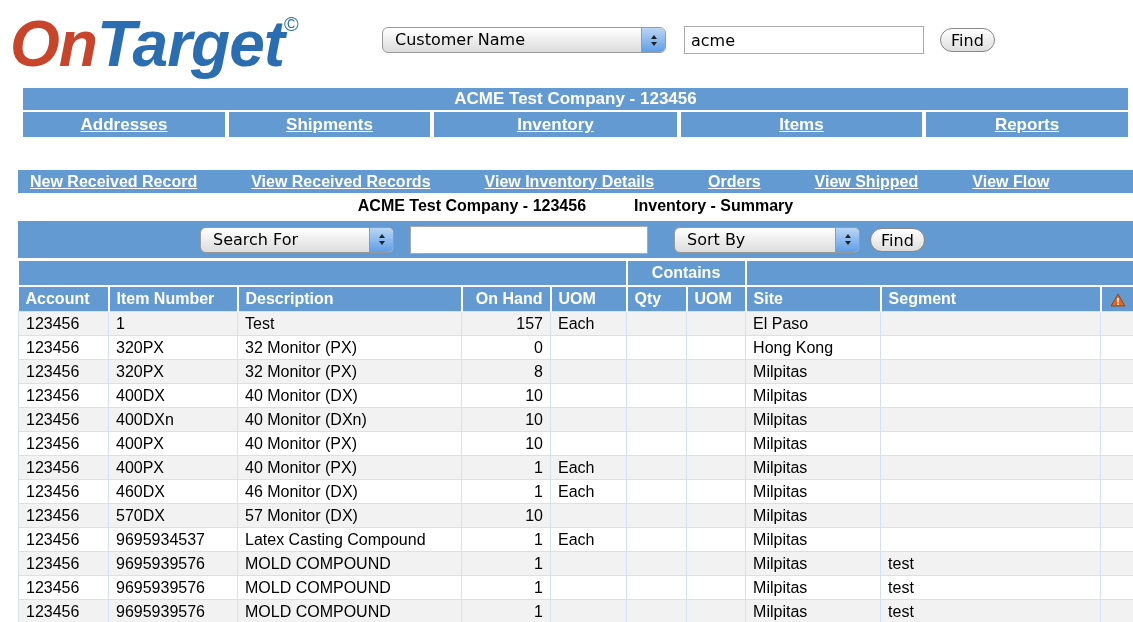  What do you see at coordinates (306, 419) in the screenshot?
I see `table-cell: 40 Monitor (DXn)` at bounding box center [306, 419].